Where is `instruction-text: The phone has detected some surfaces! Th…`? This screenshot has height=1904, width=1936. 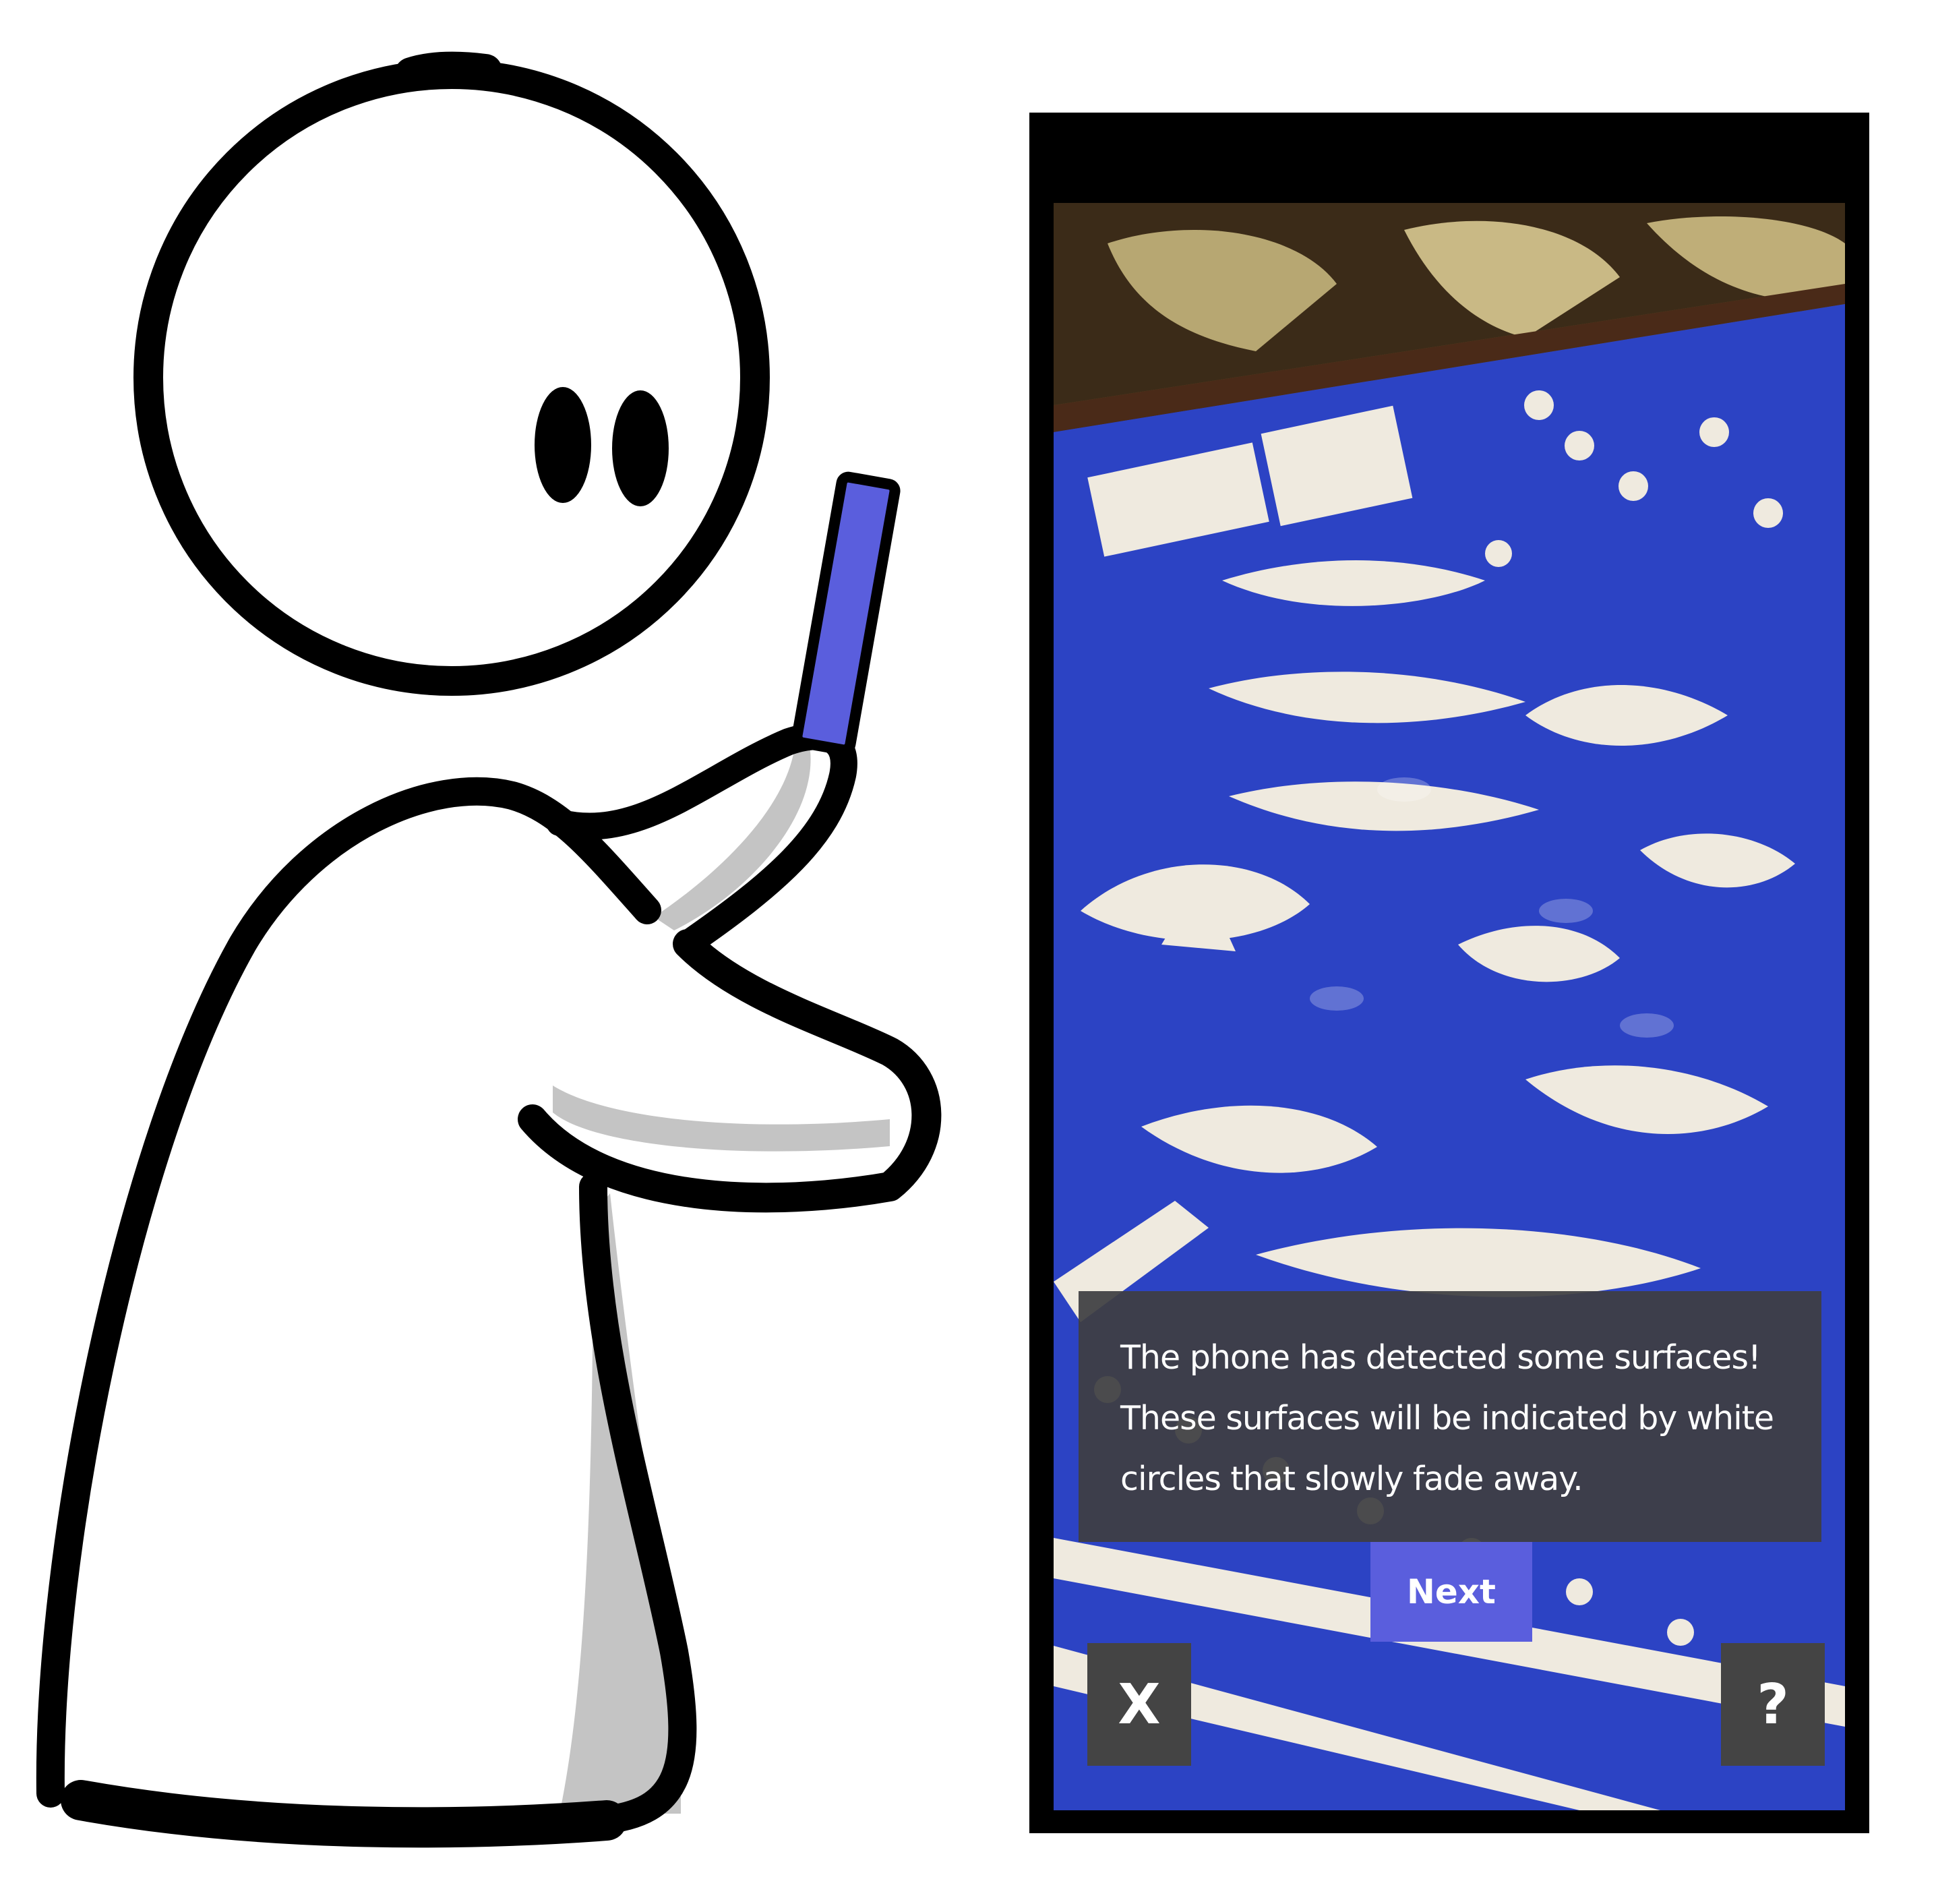 instruction-text: The phone has detected some surfaces! Th… is located at coordinates (1447, 1418).